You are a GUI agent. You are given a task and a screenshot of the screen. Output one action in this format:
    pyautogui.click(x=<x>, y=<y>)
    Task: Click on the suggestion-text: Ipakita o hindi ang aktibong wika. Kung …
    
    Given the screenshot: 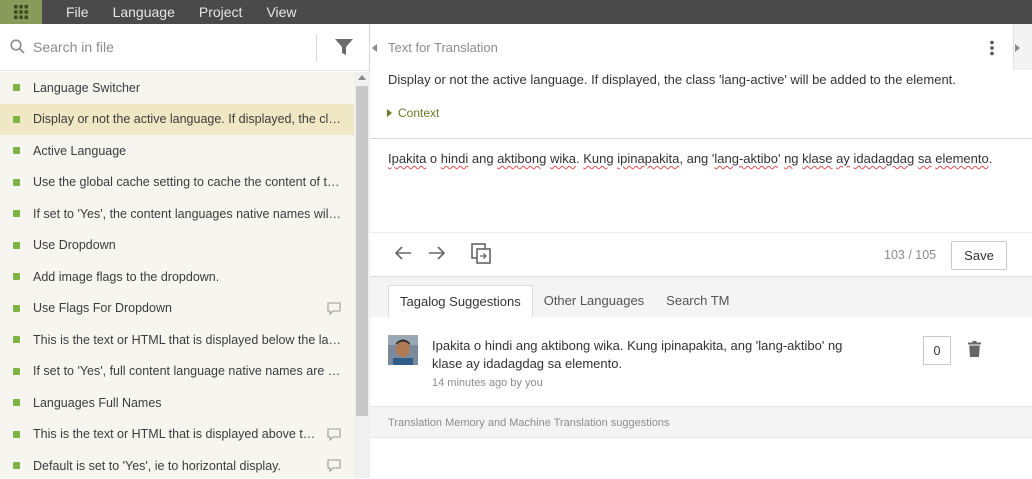 What is the action you would take?
    pyautogui.click(x=652, y=355)
    